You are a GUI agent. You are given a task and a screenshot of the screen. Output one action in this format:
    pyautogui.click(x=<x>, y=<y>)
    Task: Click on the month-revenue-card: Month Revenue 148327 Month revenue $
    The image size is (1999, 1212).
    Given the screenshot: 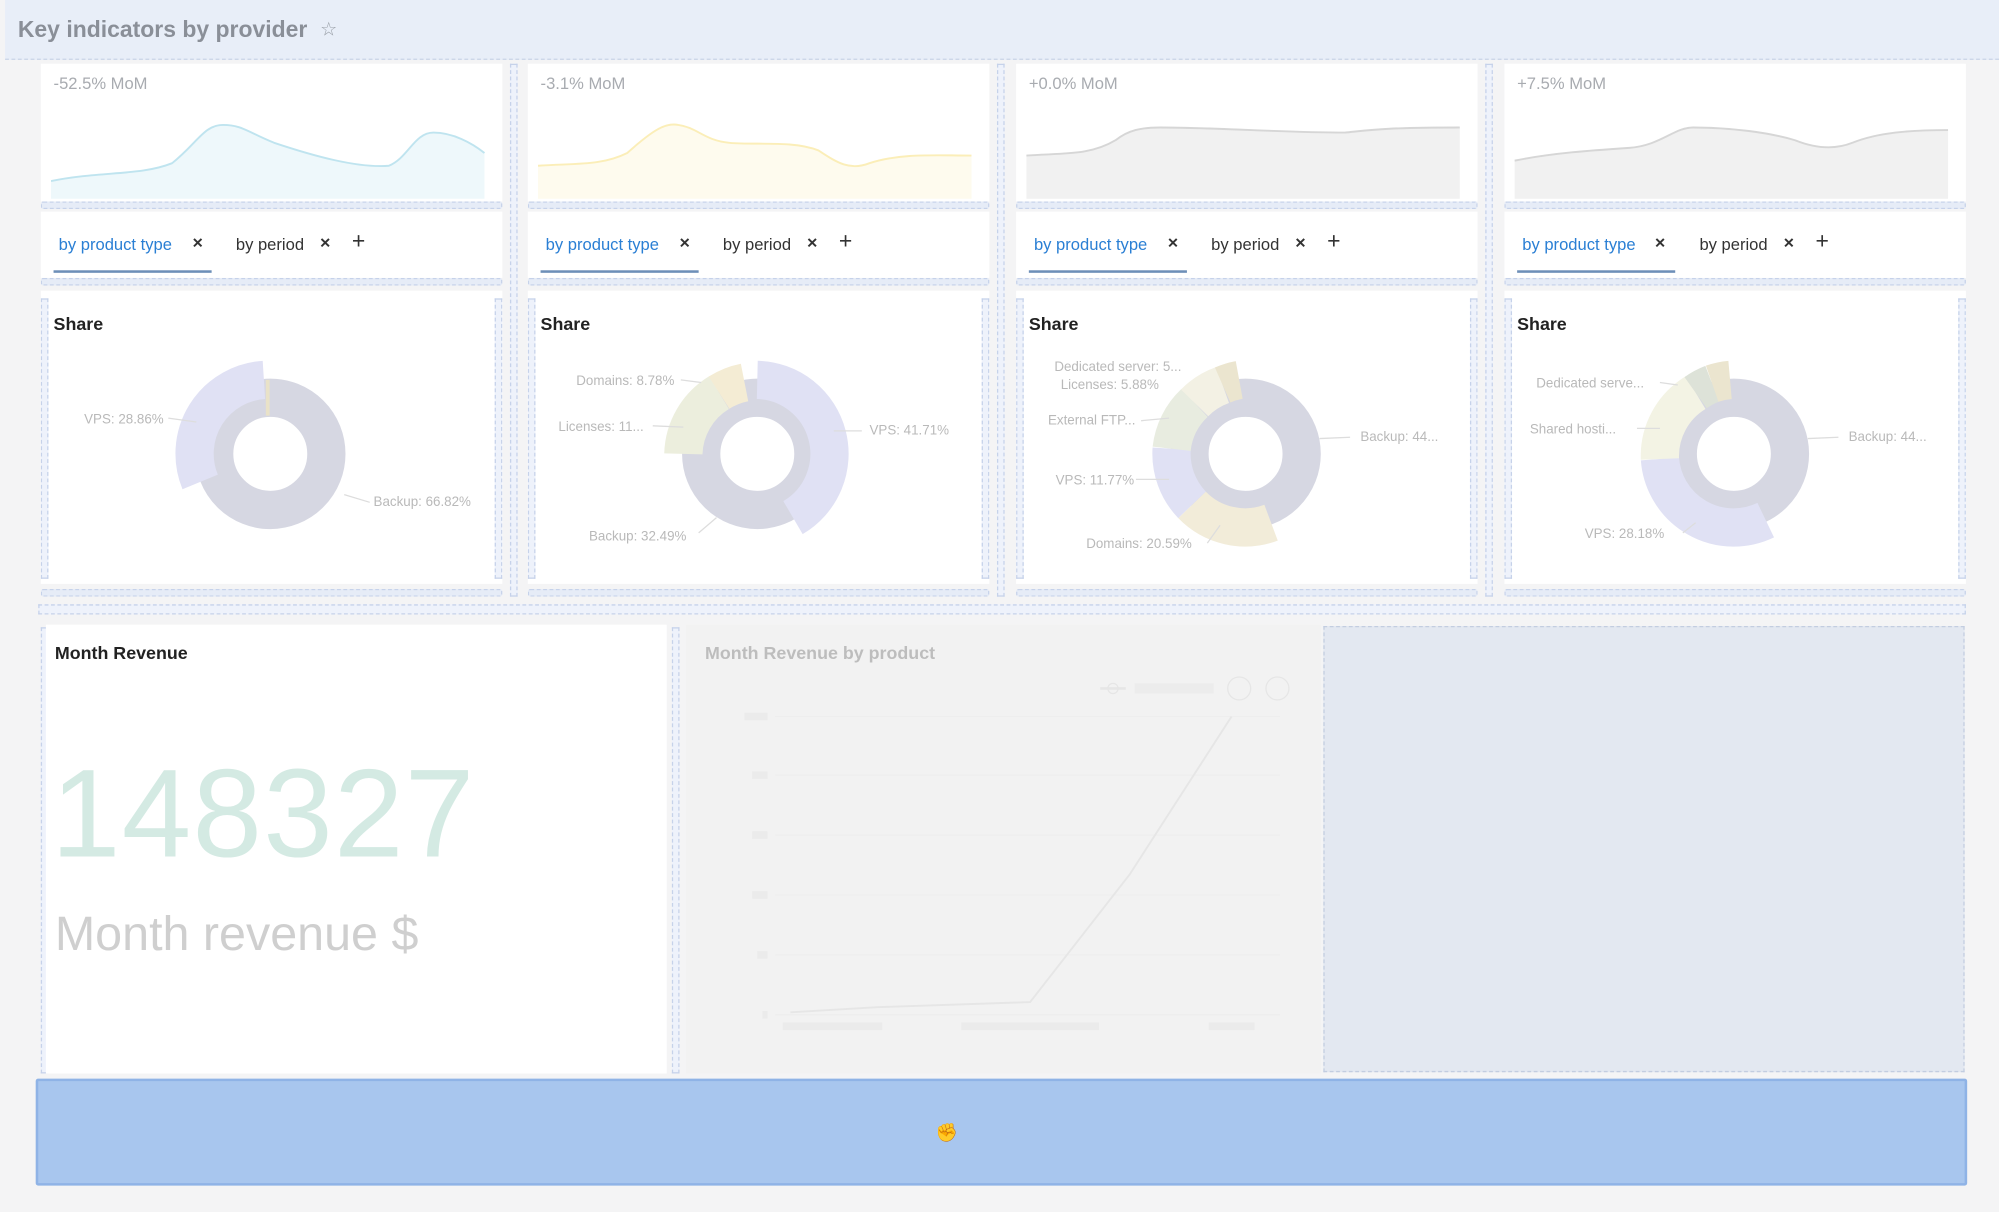 What is the action you would take?
    pyautogui.click(x=356, y=849)
    